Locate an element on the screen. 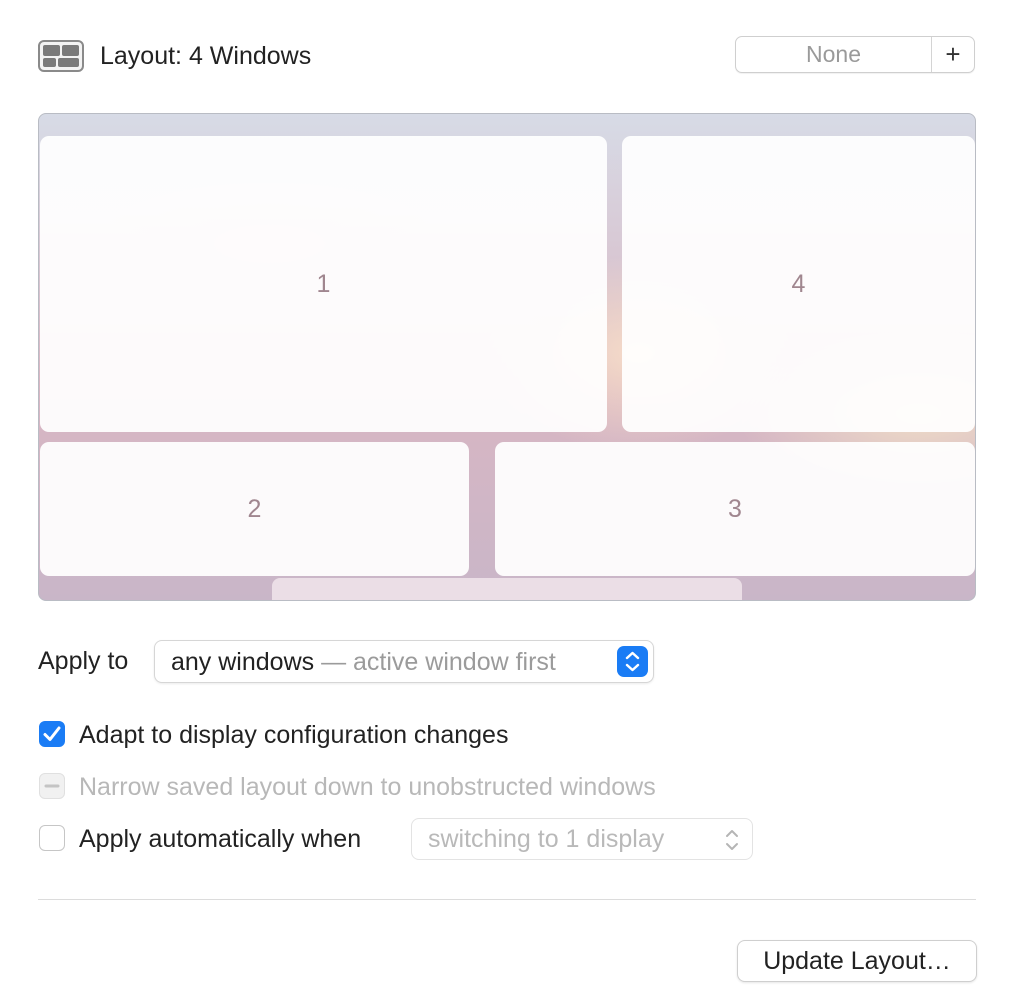 The height and width of the screenshot is (1006, 1014). apply-to-popup: any windows — active window first is located at coordinates (404, 661).